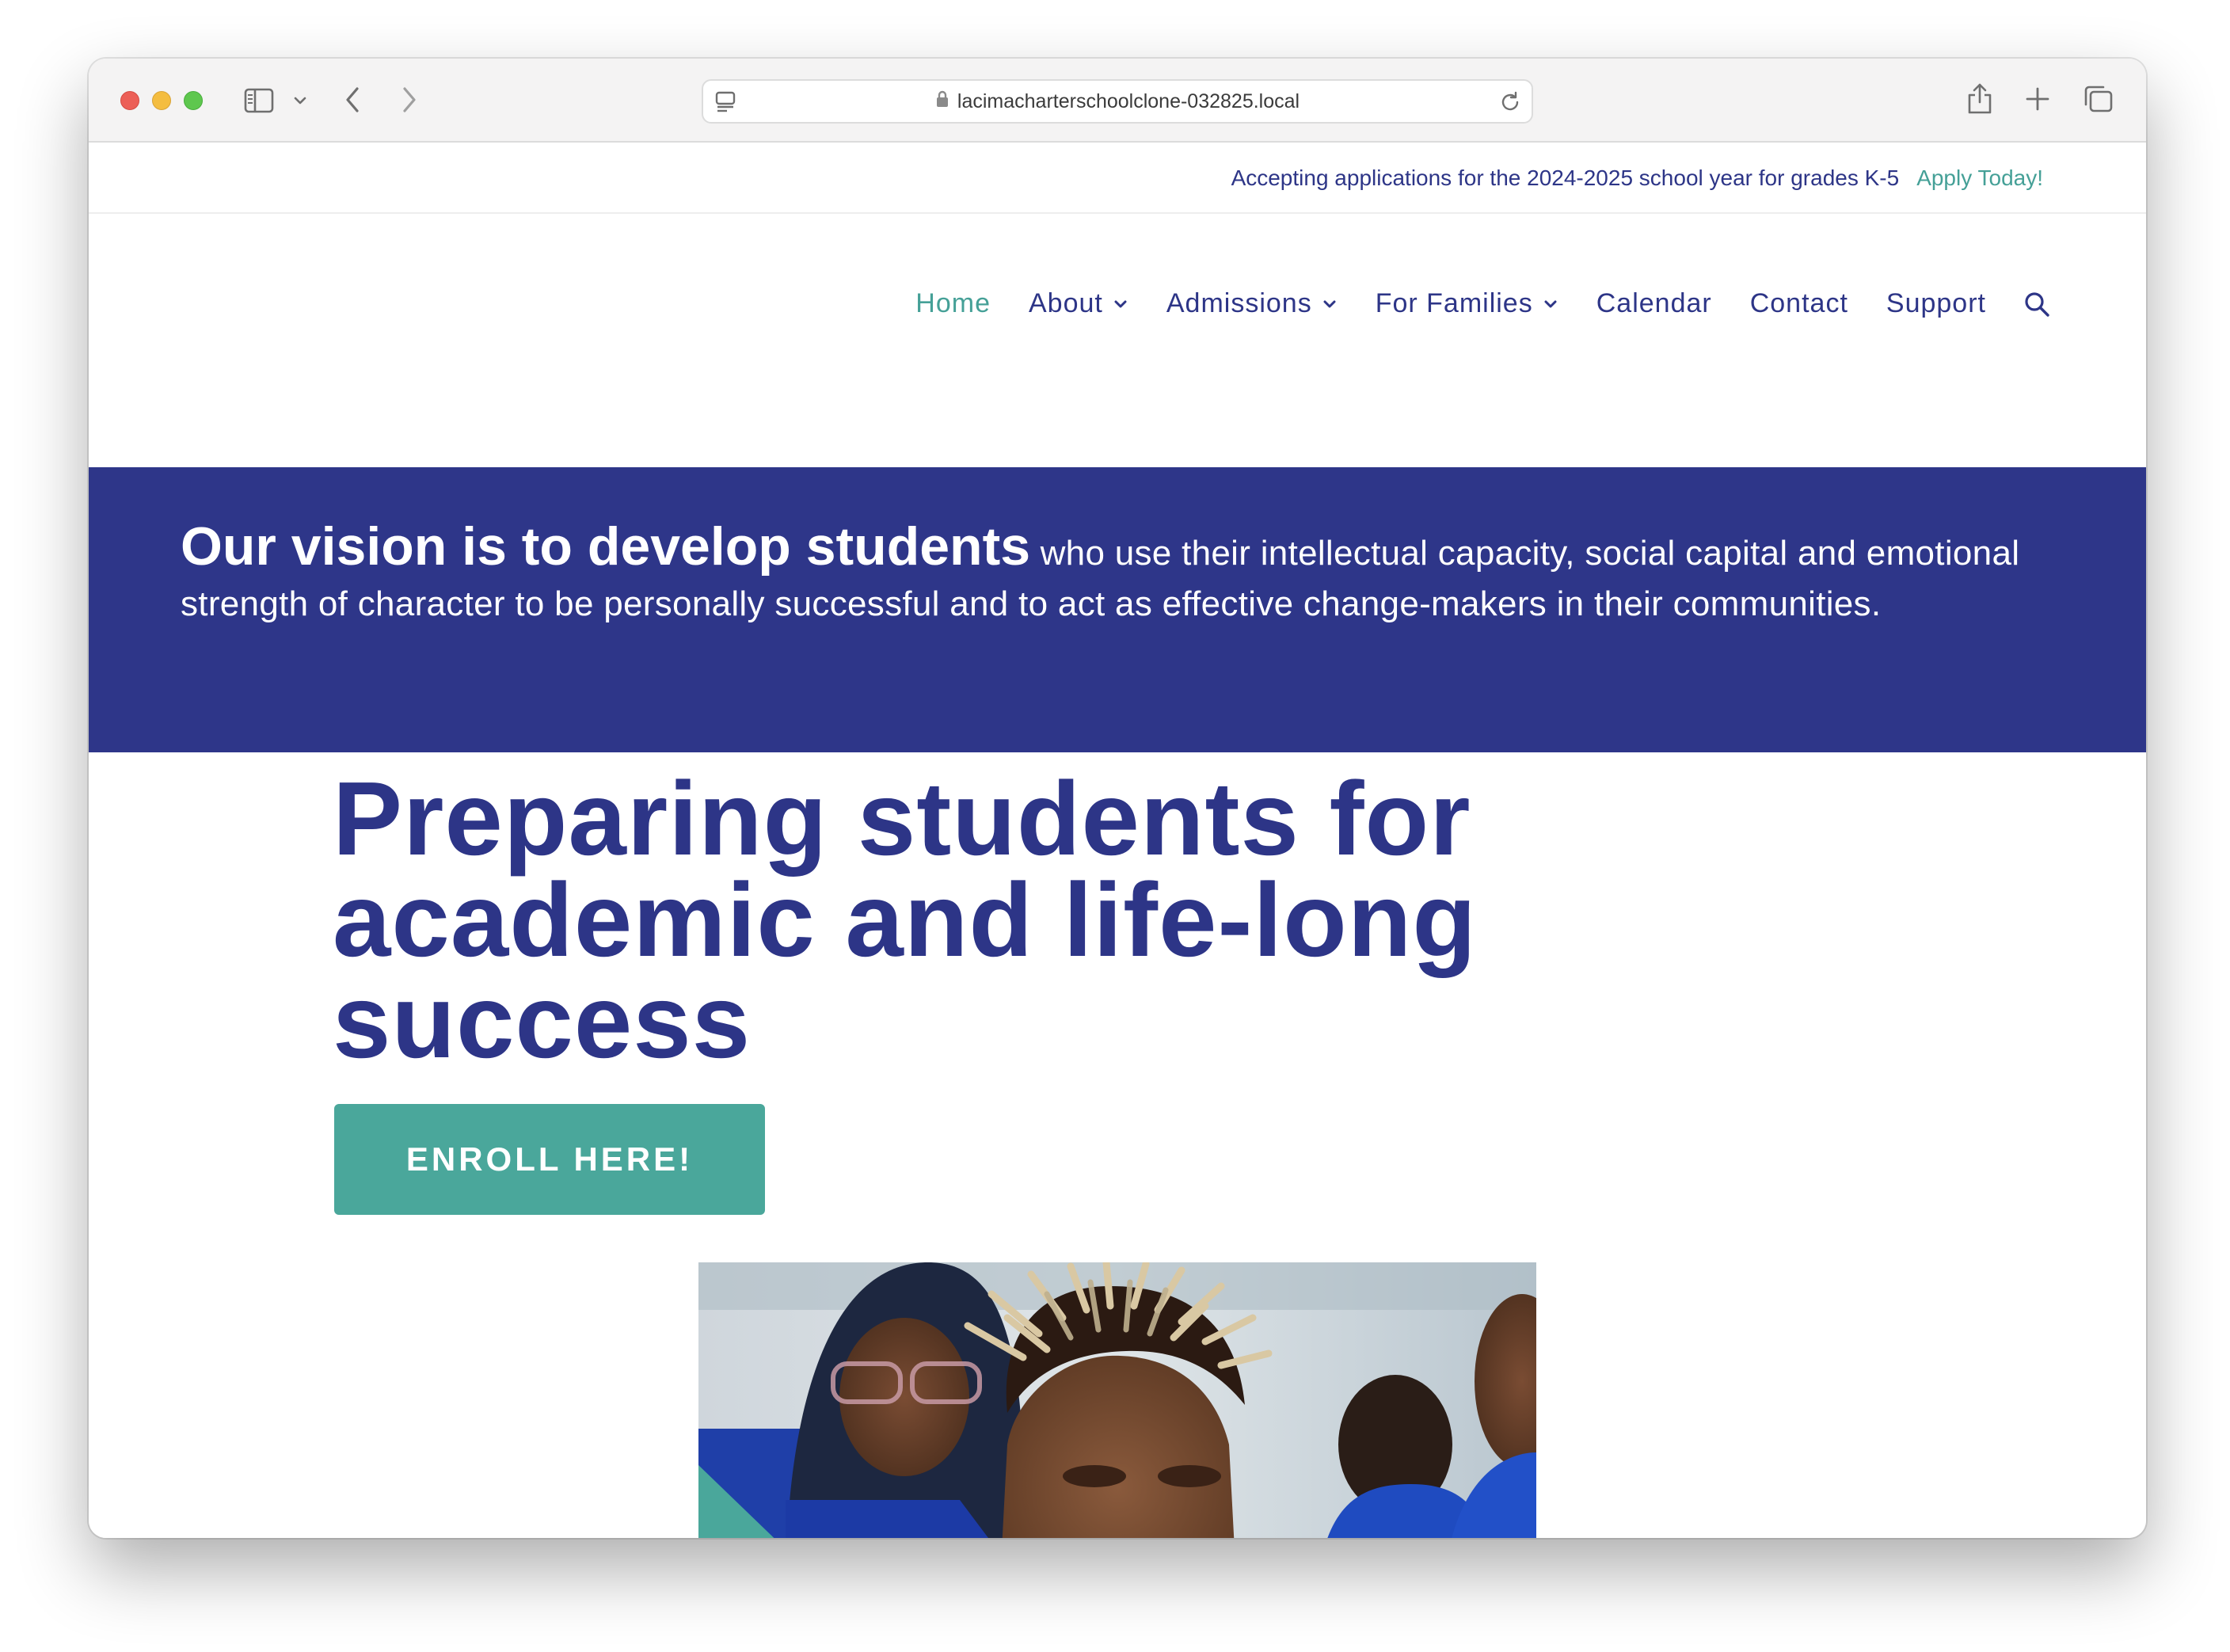 The height and width of the screenshot is (1652, 2230). What do you see at coordinates (1066, 303) in the screenshot?
I see `nav-item-label: About` at bounding box center [1066, 303].